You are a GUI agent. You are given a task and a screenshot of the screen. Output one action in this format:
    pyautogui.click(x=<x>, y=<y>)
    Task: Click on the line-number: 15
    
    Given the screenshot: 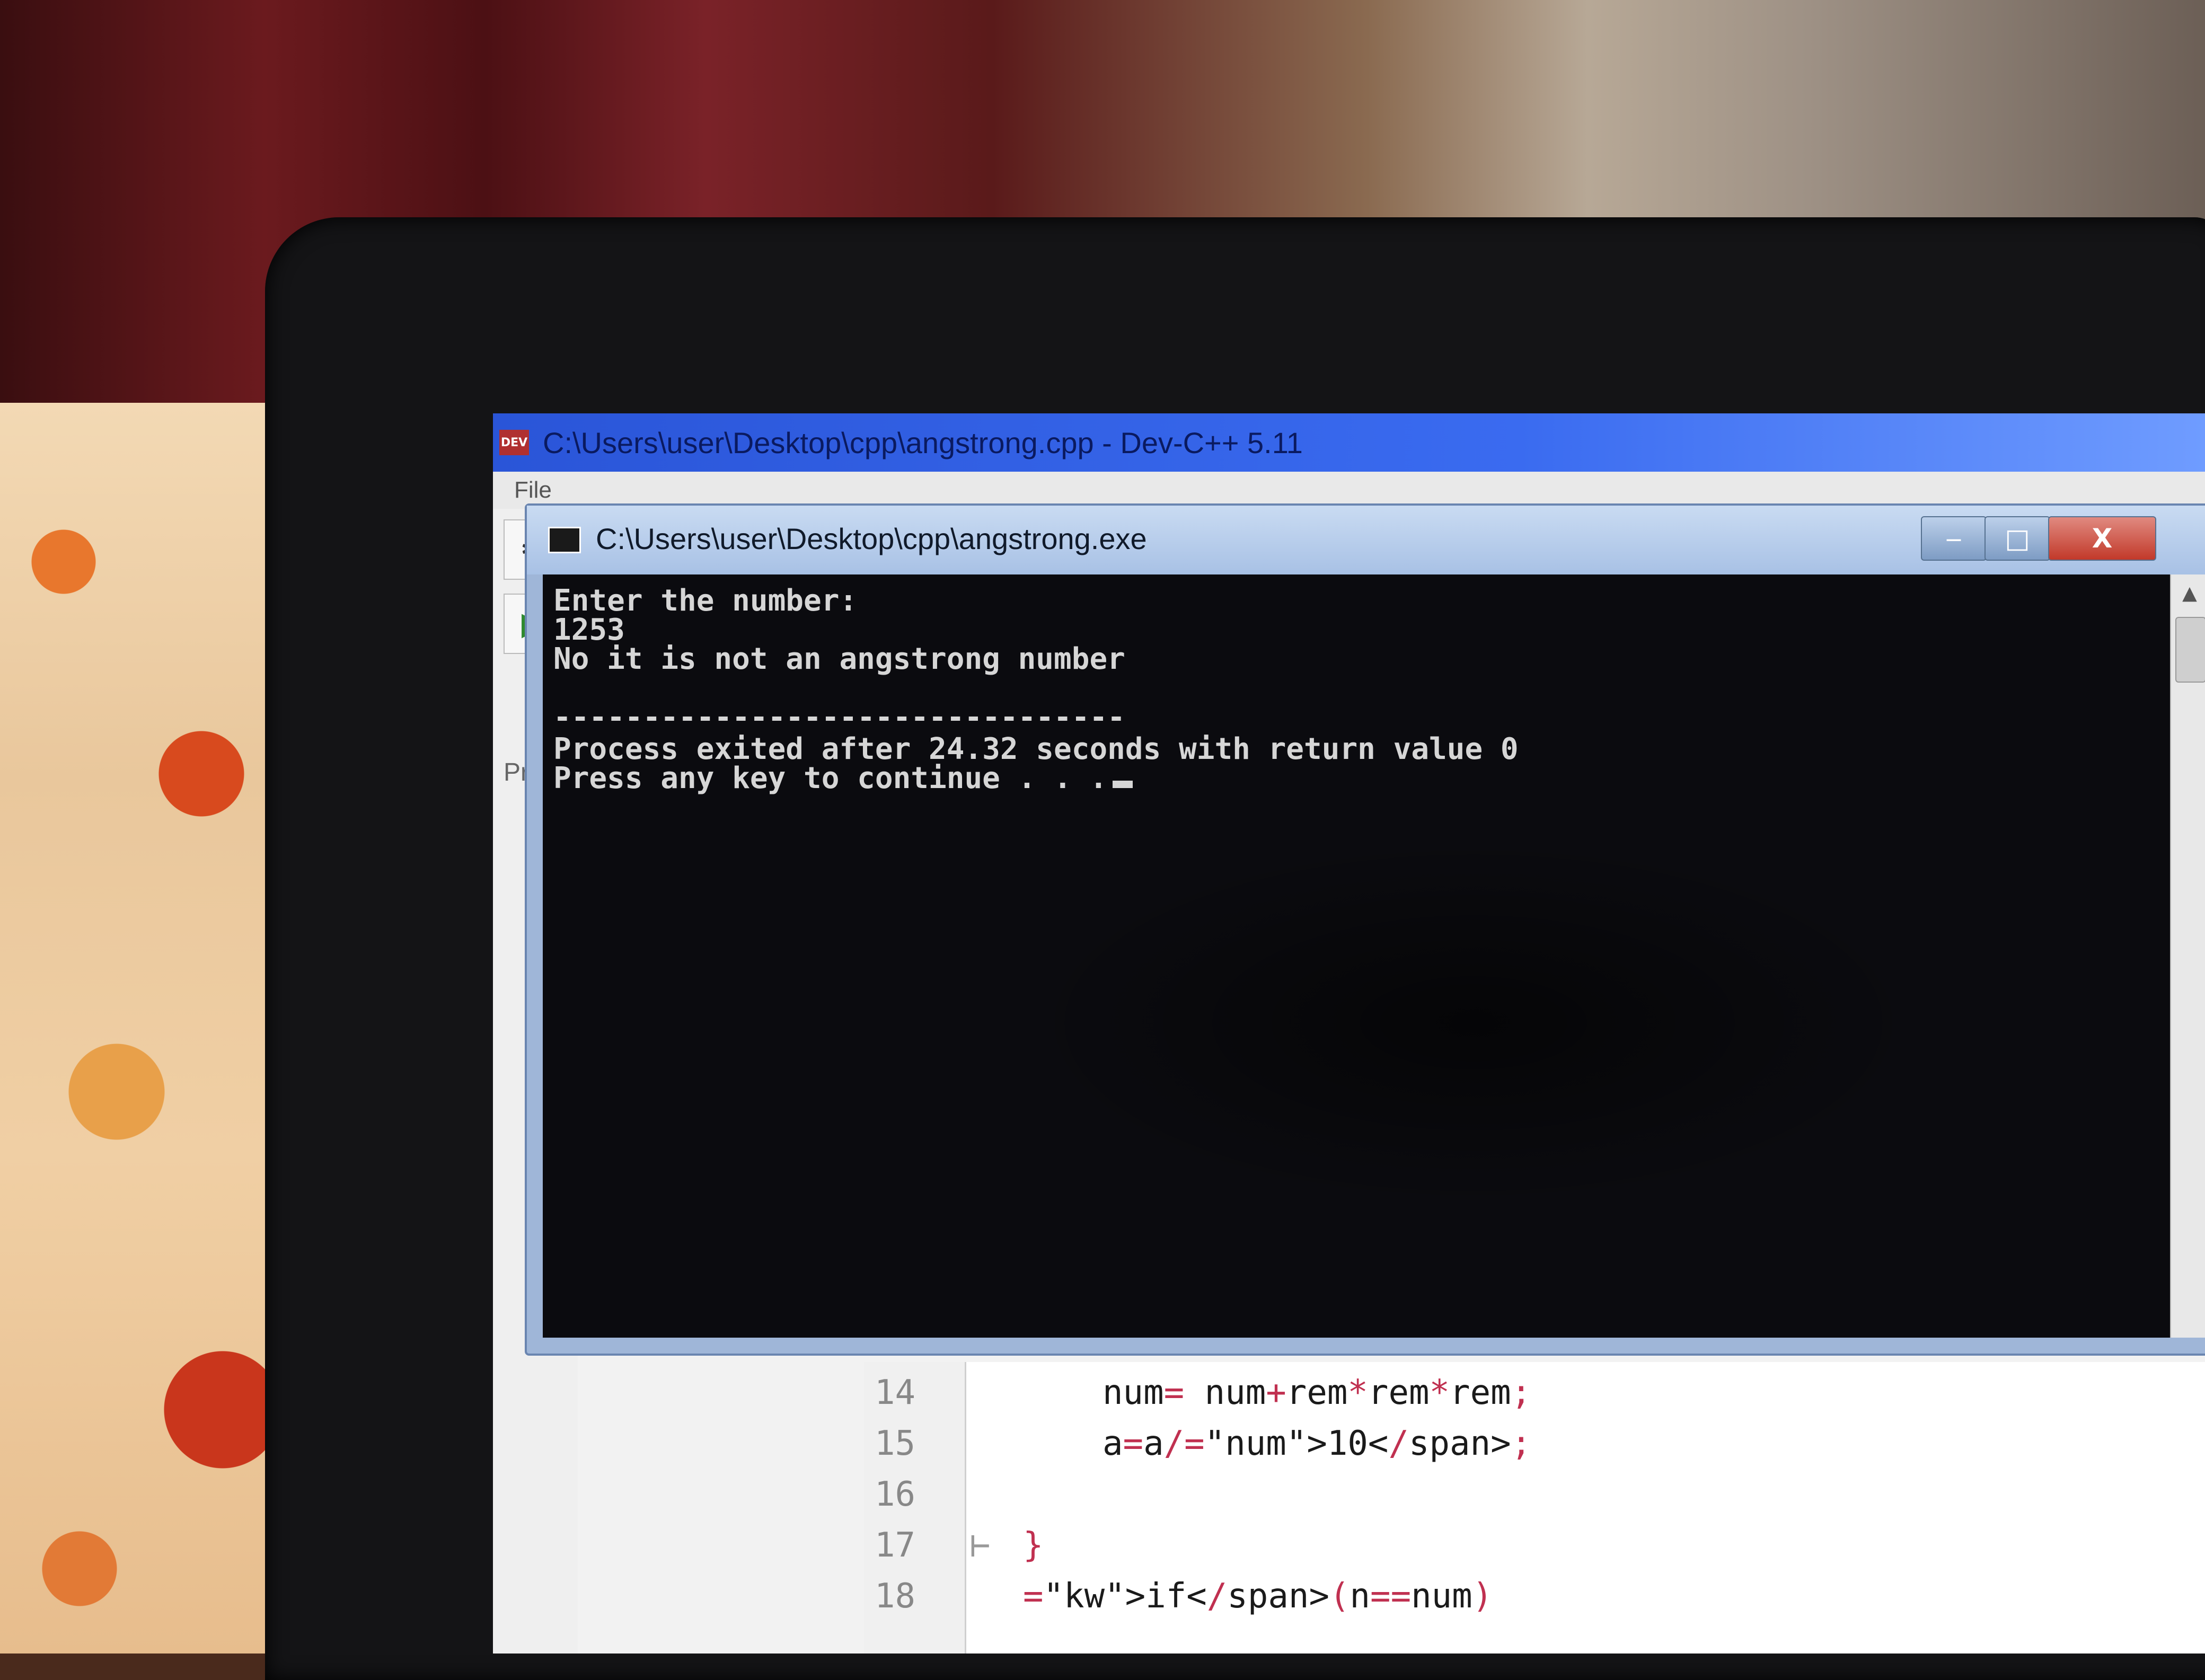 What is the action you would take?
    pyautogui.click(x=895, y=1444)
    